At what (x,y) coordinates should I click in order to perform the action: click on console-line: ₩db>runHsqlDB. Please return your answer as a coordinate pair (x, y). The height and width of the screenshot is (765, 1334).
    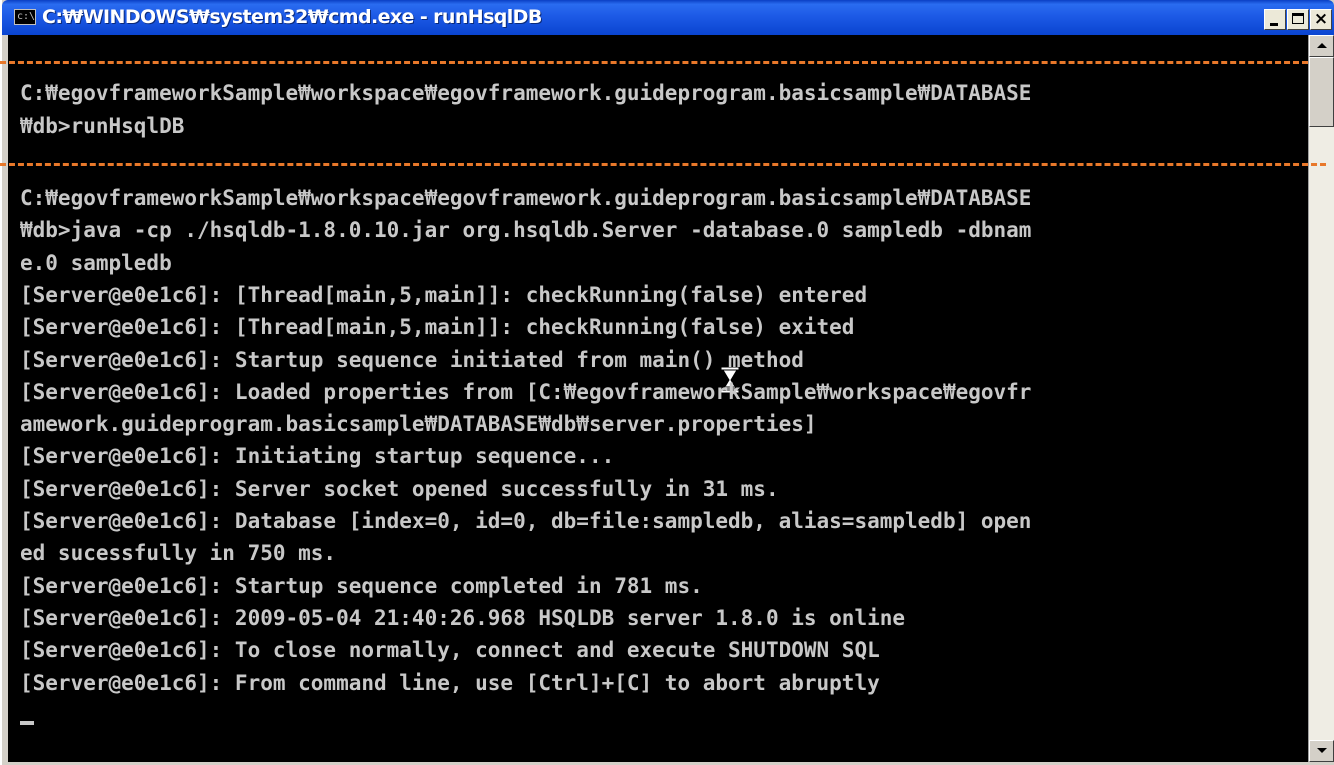
    Looking at the image, I should click on (102, 126).